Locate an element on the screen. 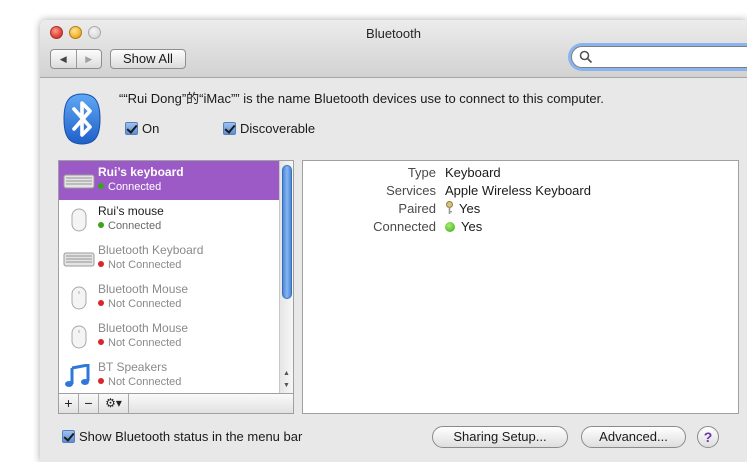 Image resolution: width=747 pixels, height=462 pixels. paired-label: Paired is located at coordinates (417, 208).